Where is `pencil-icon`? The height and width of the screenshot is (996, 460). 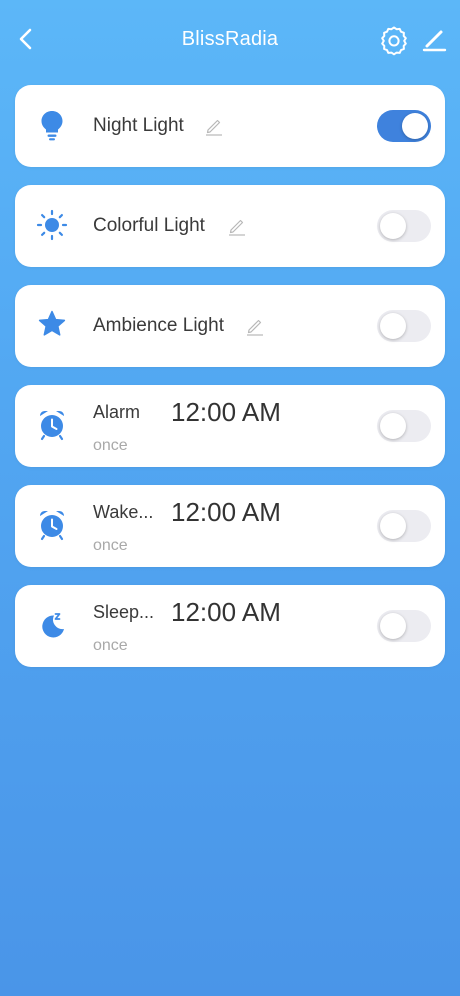 pencil-icon is located at coordinates (434, 40).